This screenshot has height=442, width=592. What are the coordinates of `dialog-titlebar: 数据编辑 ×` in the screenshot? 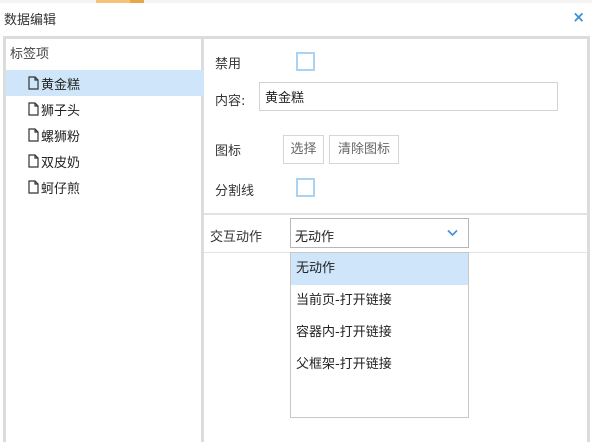 It's located at (296, 18).